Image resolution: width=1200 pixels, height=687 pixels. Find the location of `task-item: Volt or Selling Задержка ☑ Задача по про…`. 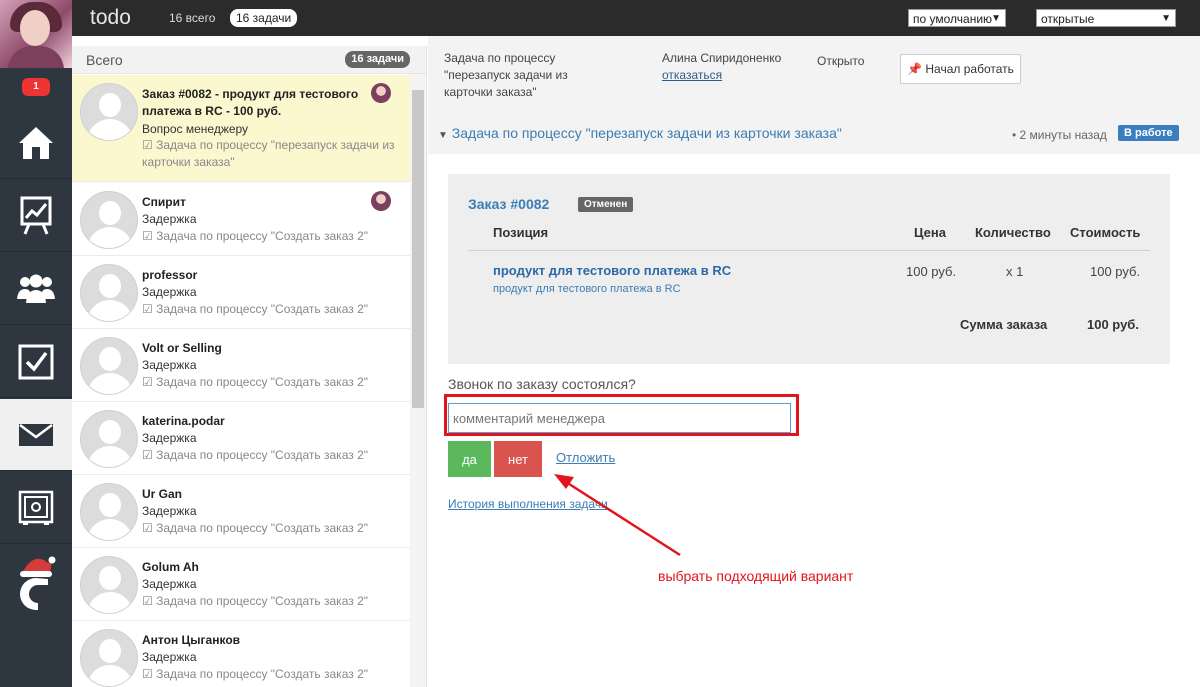

task-item: Volt or Selling Задержка ☑ Задача по про… is located at coordinates (241, 365).